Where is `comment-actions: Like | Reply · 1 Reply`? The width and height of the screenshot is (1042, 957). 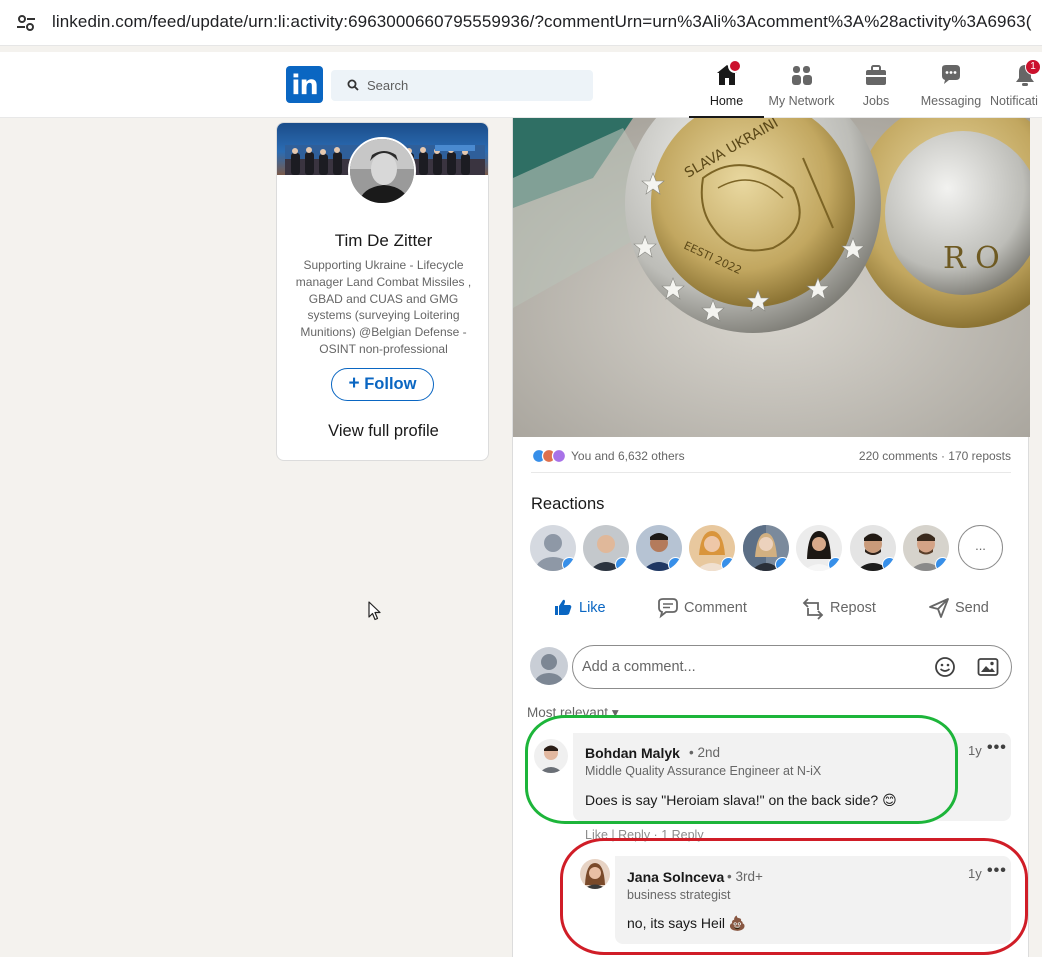 comment-actions: Like | Reply · 1 Reply is located at coordinates (644, 835).